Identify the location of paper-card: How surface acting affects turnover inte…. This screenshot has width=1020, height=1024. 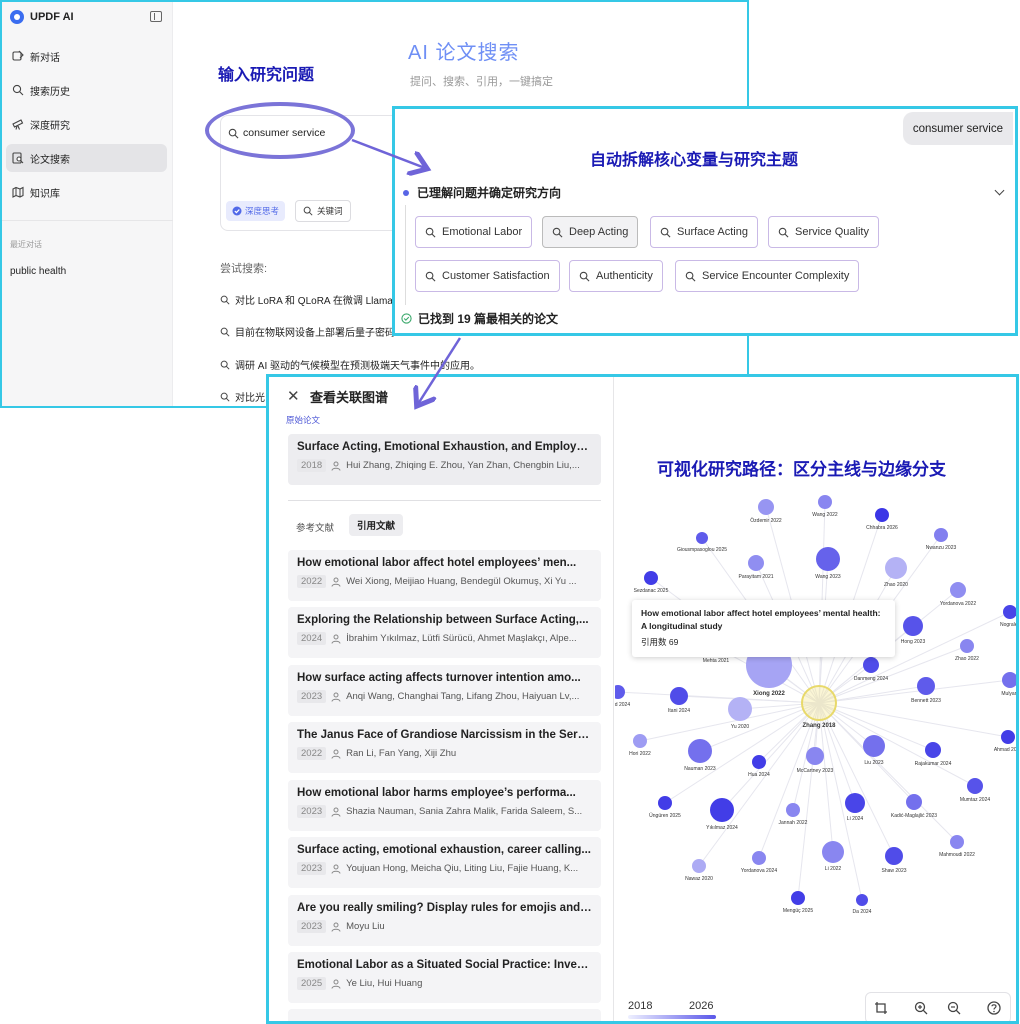
(444, 690).